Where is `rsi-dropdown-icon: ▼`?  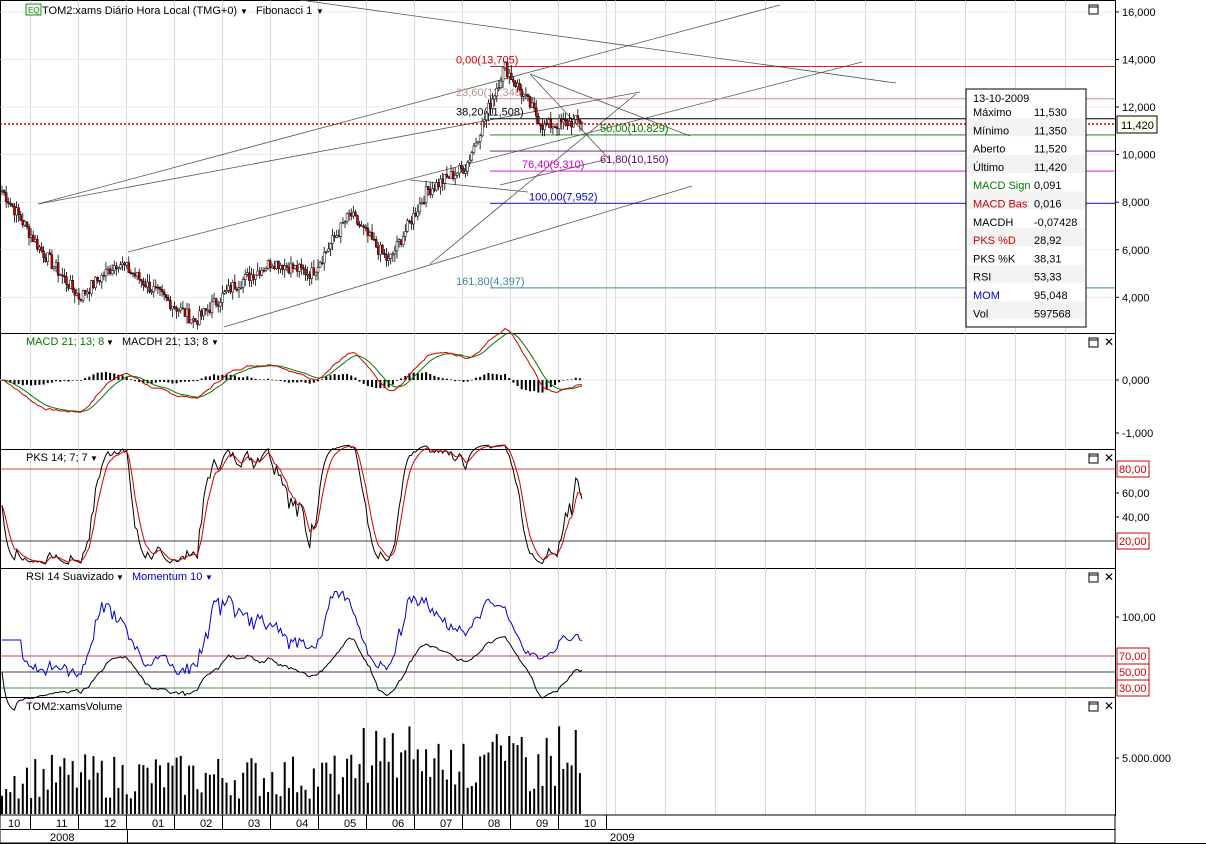
rsi-dropdown-icon: ▼ is located at coordinates (120, 577).